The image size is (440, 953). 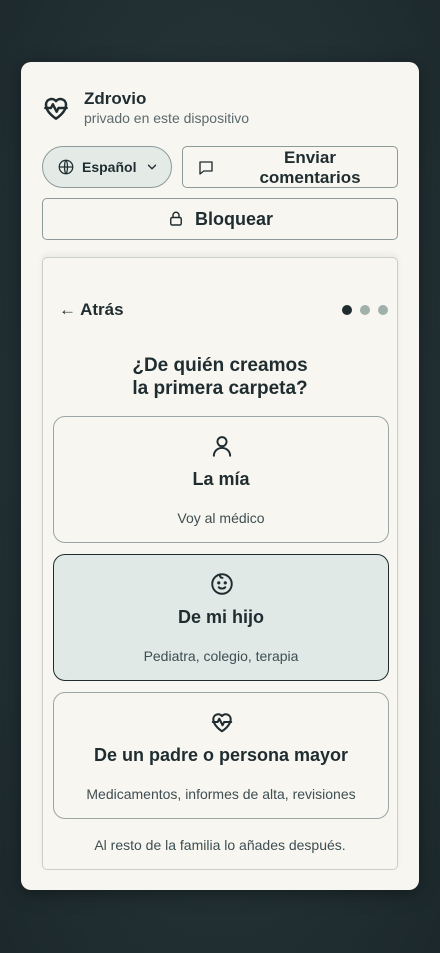 I want to click on baby-face-icon, so click(x=222, y=584).